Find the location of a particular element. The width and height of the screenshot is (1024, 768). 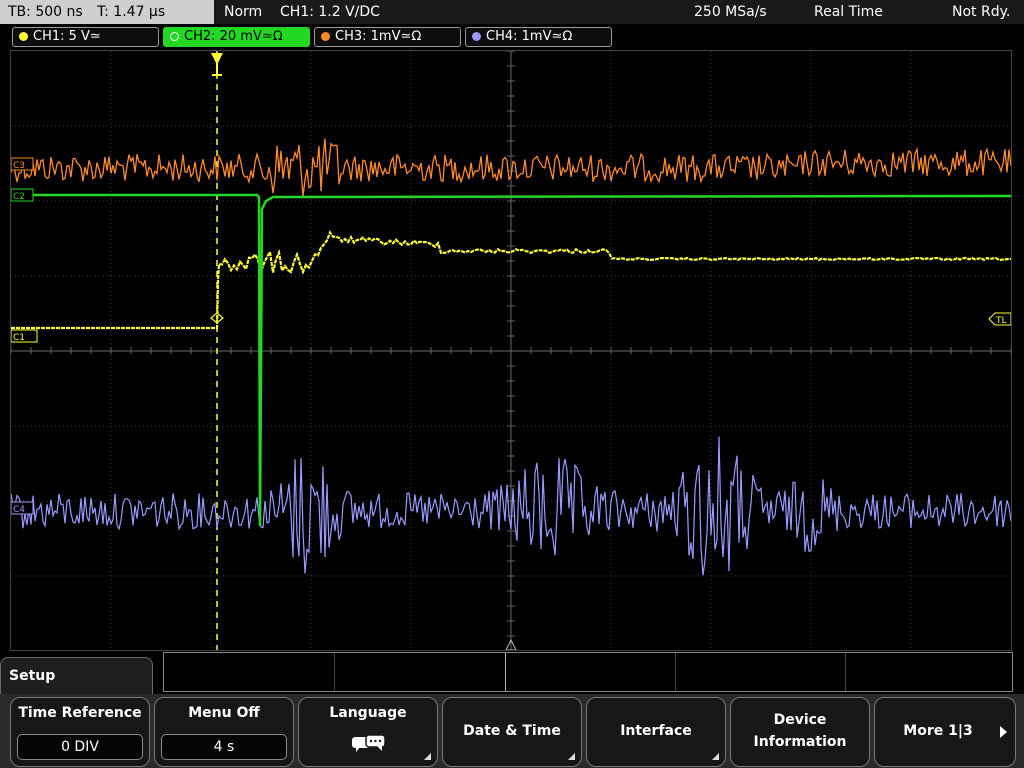

setup-menu-title: Setup is located at coordinates (76, 677).